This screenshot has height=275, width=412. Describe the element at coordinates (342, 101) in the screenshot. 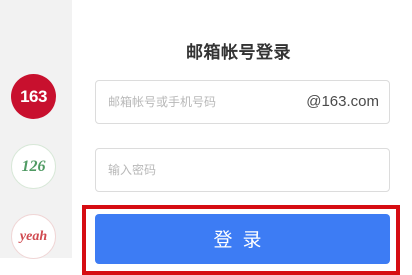

I see `domain-suffix: @163.com` at that location.